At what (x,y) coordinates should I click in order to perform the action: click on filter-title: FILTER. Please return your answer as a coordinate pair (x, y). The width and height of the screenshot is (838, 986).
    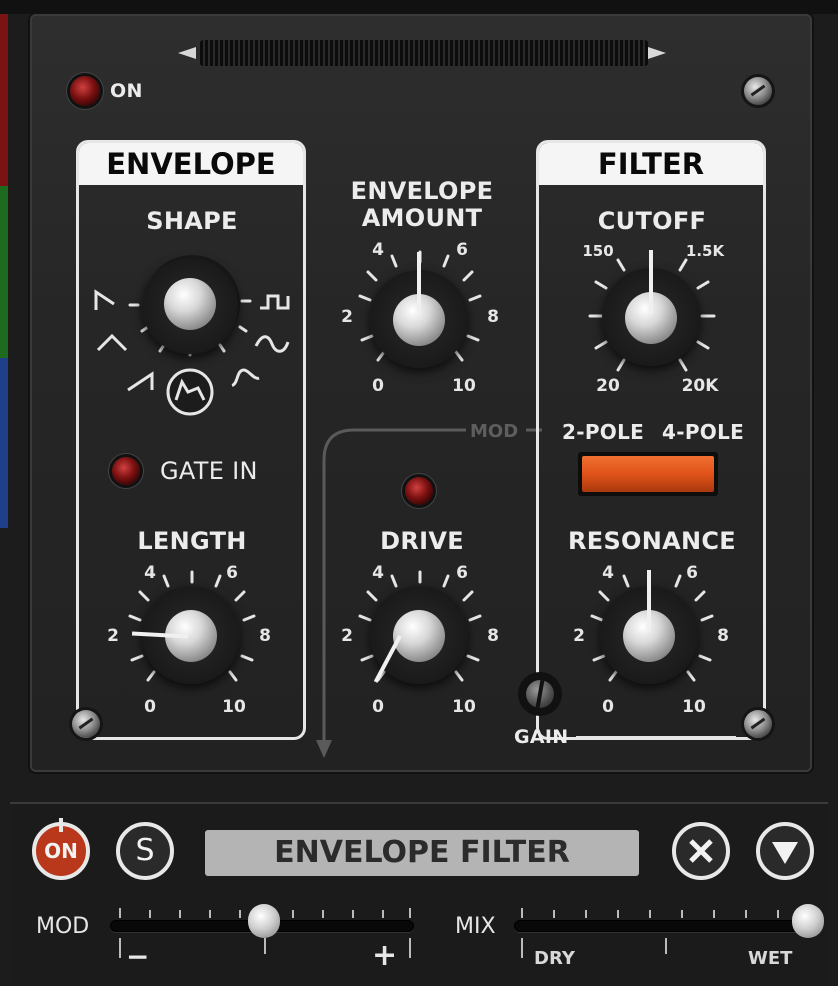
    Looking at the image, I should click on (651, 164).